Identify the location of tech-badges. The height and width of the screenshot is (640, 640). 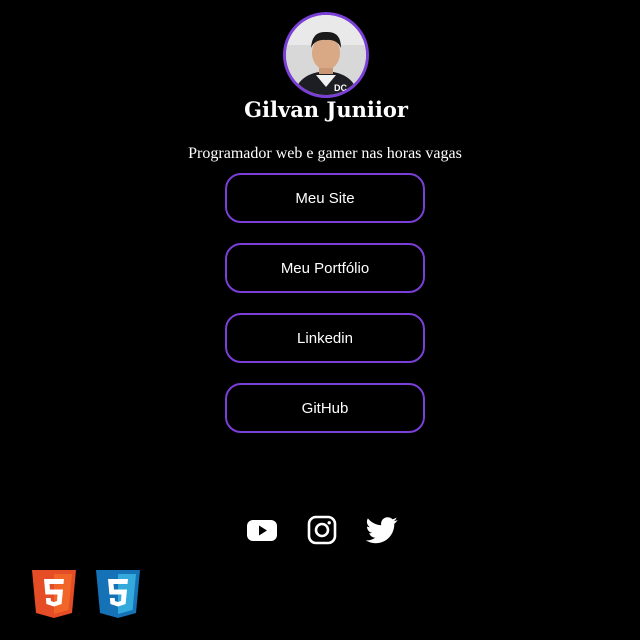
(86, 594).